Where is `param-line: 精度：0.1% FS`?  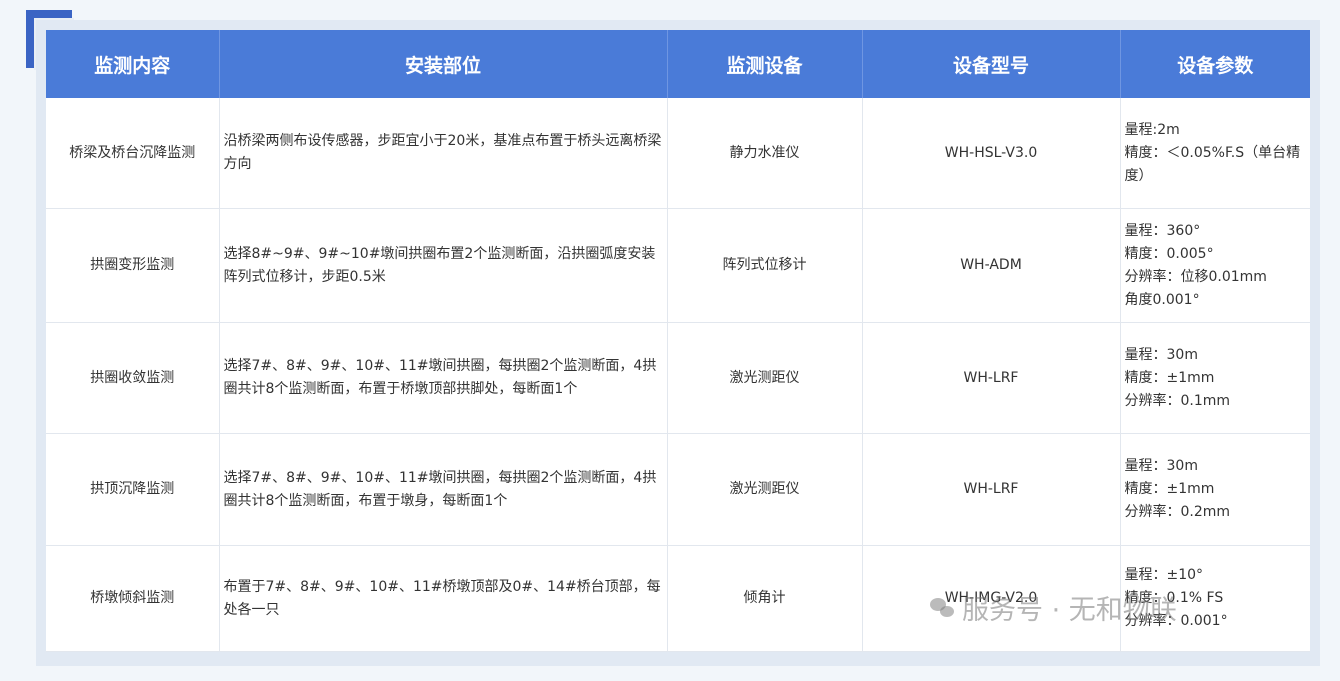
param-line: 精度：0.1% FS is located at coordinates (1174, 598).